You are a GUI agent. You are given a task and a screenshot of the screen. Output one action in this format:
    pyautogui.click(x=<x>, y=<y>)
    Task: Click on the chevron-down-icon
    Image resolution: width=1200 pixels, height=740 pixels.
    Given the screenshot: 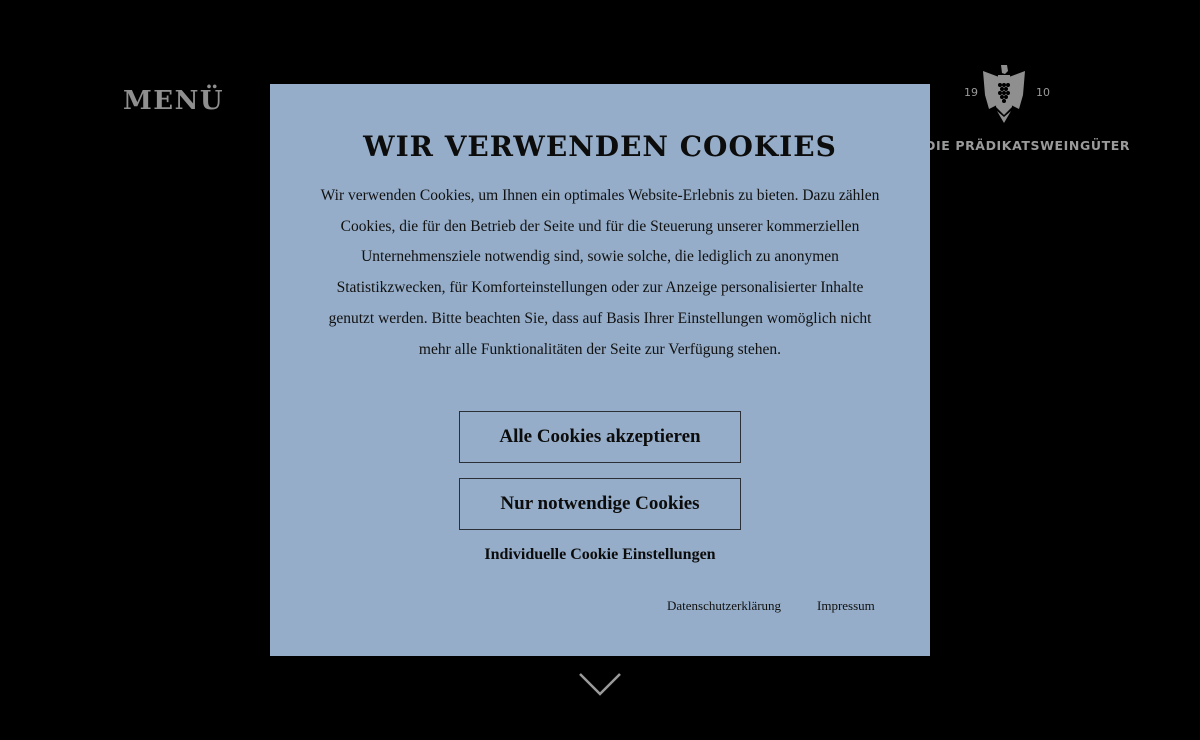 What is the action you would take?
    pyautogui.click(x=600, y=684)
    